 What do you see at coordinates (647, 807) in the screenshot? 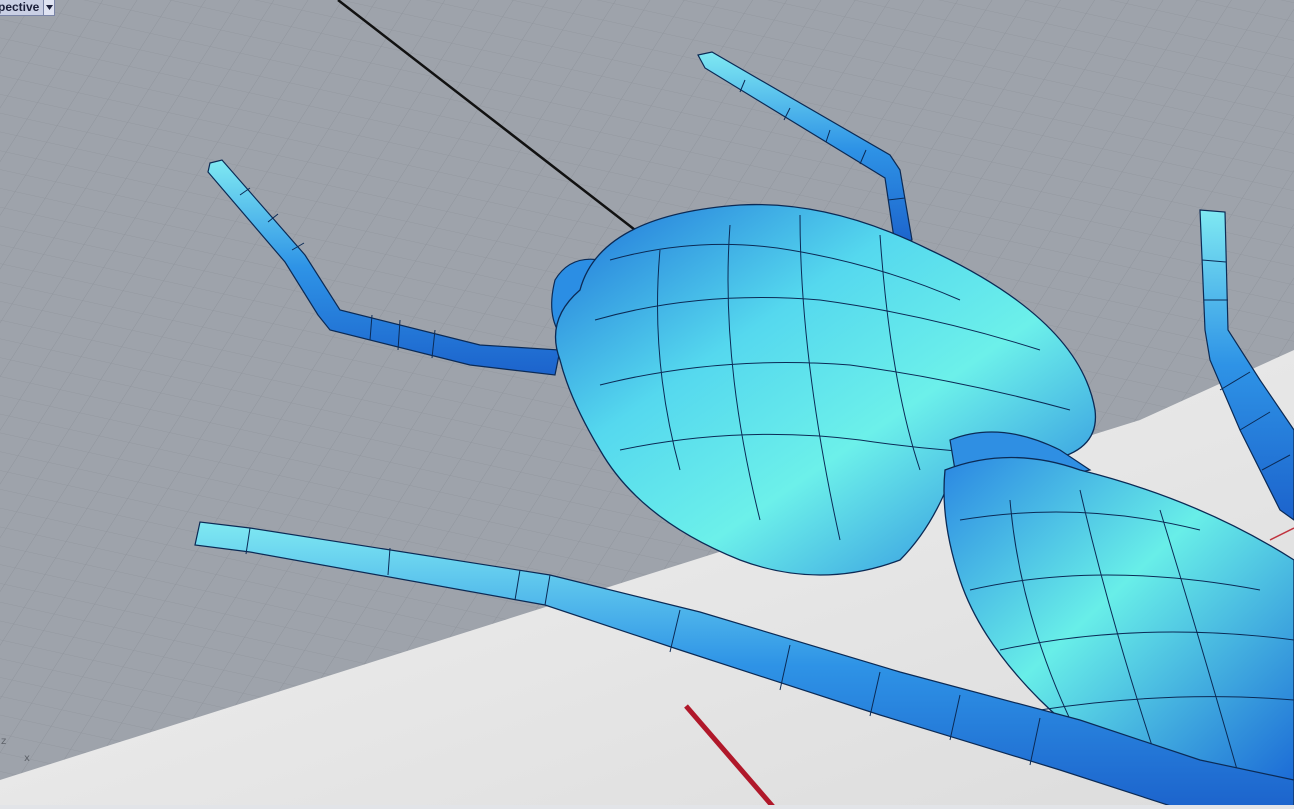
I see `viewport-bottom-border` at bounding box center [647, 807].